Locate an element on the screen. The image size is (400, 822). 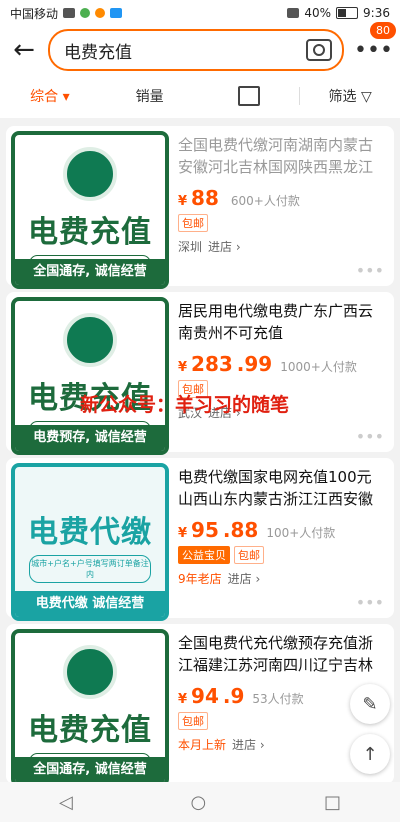
arrow-up-icon: ↑ is located at coordinates (370, 754).